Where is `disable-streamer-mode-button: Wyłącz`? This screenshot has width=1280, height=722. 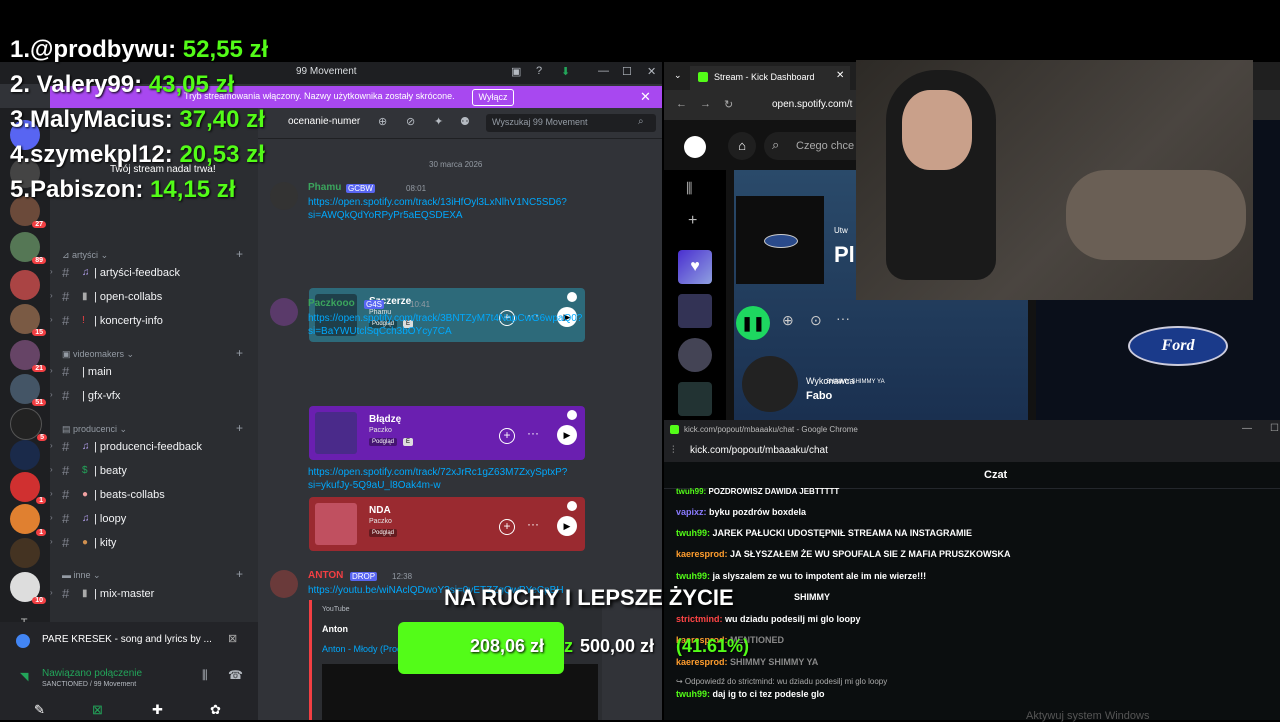 disable-streamer-mode-button: Wyłącz is located at coordinates (493, 97).